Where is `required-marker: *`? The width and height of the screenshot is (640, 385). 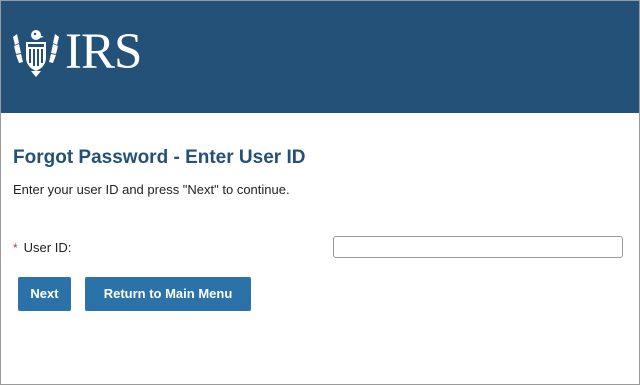
required-marker: * is located at coordinates (15, 248).